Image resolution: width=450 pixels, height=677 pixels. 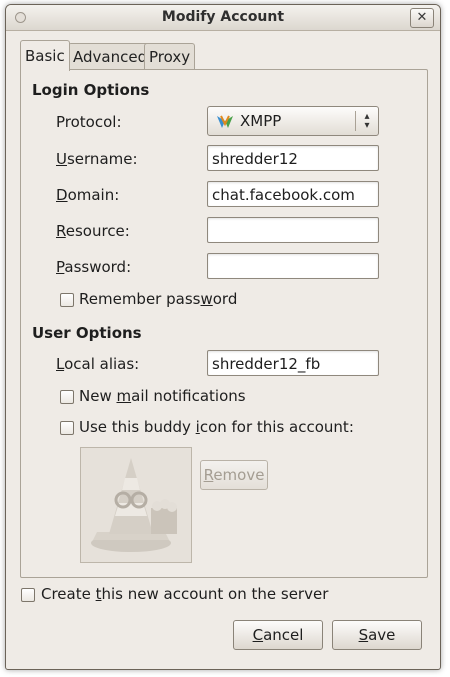 I want to click on password-label: Password:, so click(x=94, y=267).